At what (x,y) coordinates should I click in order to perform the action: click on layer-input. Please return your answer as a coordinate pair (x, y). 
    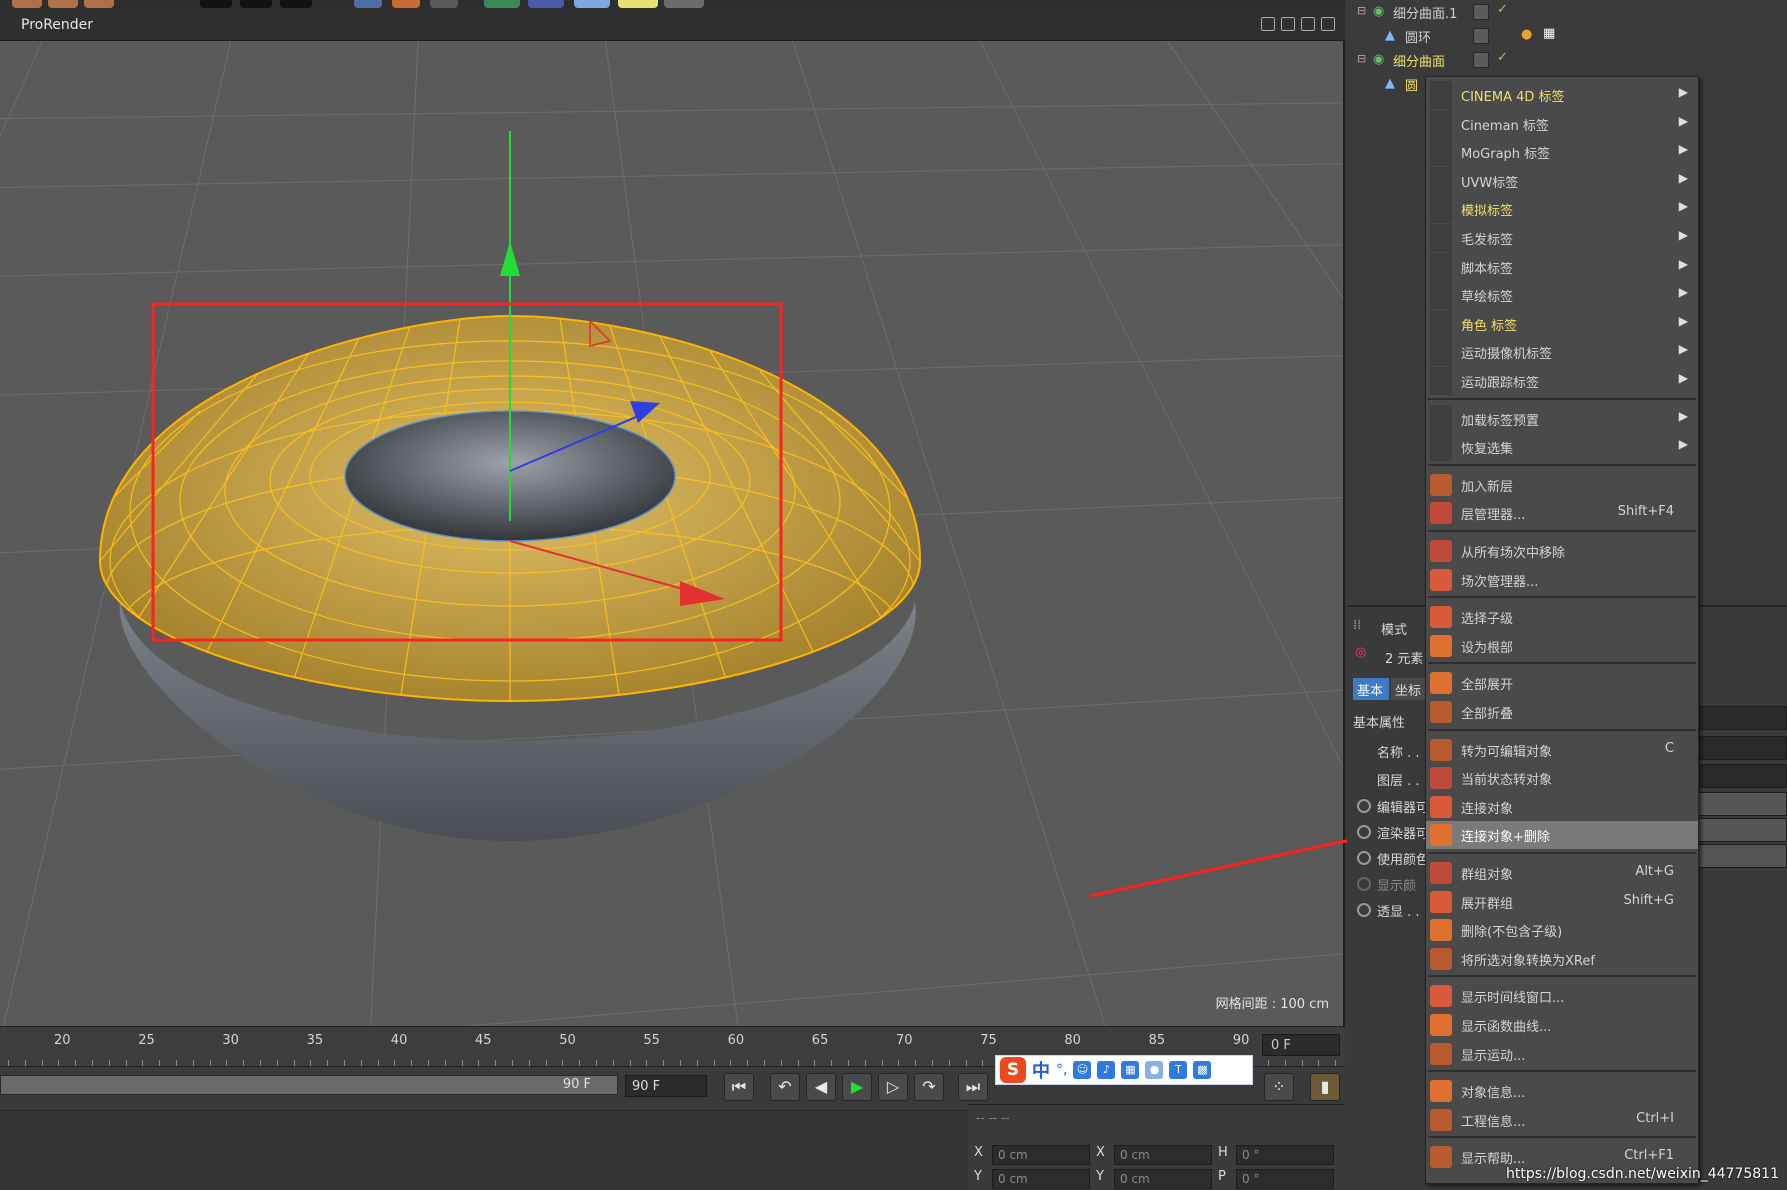
    Looking at the image, I should click on (1742, 776).